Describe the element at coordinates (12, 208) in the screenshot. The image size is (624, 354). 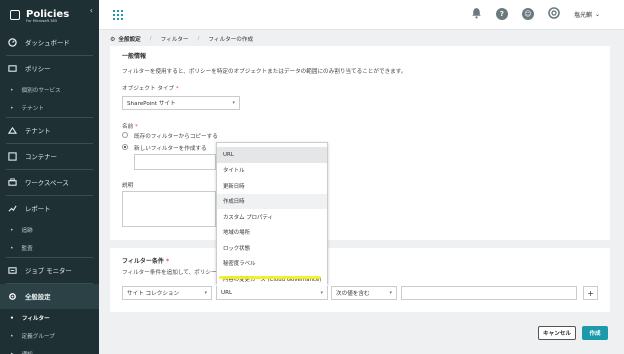
I see `report-icon` at that location.